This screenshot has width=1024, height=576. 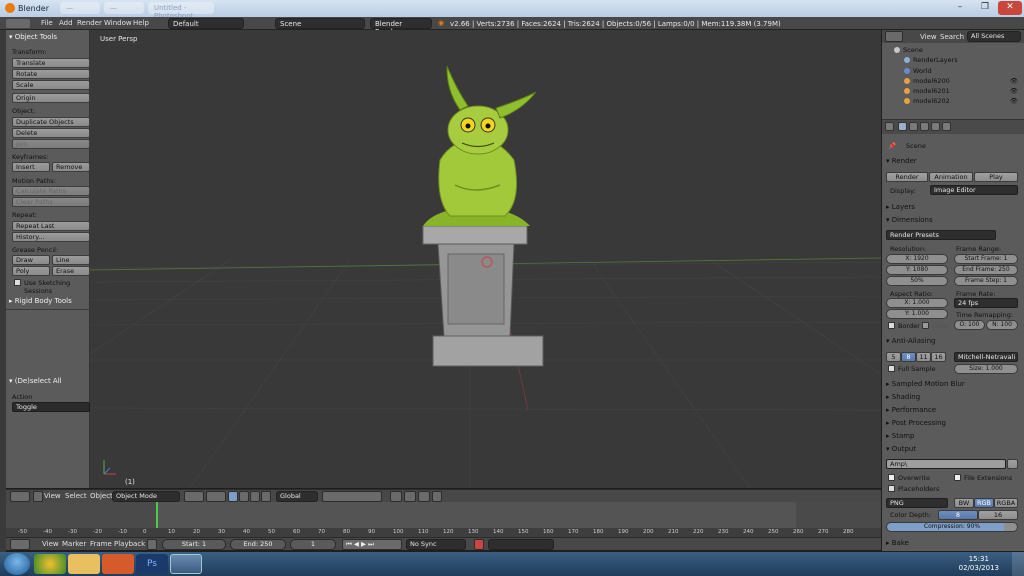 What do you see at coordinates (998, 515) in the screenshot?
I see `color-depth-16: 16` at bounding box center [998, 515].